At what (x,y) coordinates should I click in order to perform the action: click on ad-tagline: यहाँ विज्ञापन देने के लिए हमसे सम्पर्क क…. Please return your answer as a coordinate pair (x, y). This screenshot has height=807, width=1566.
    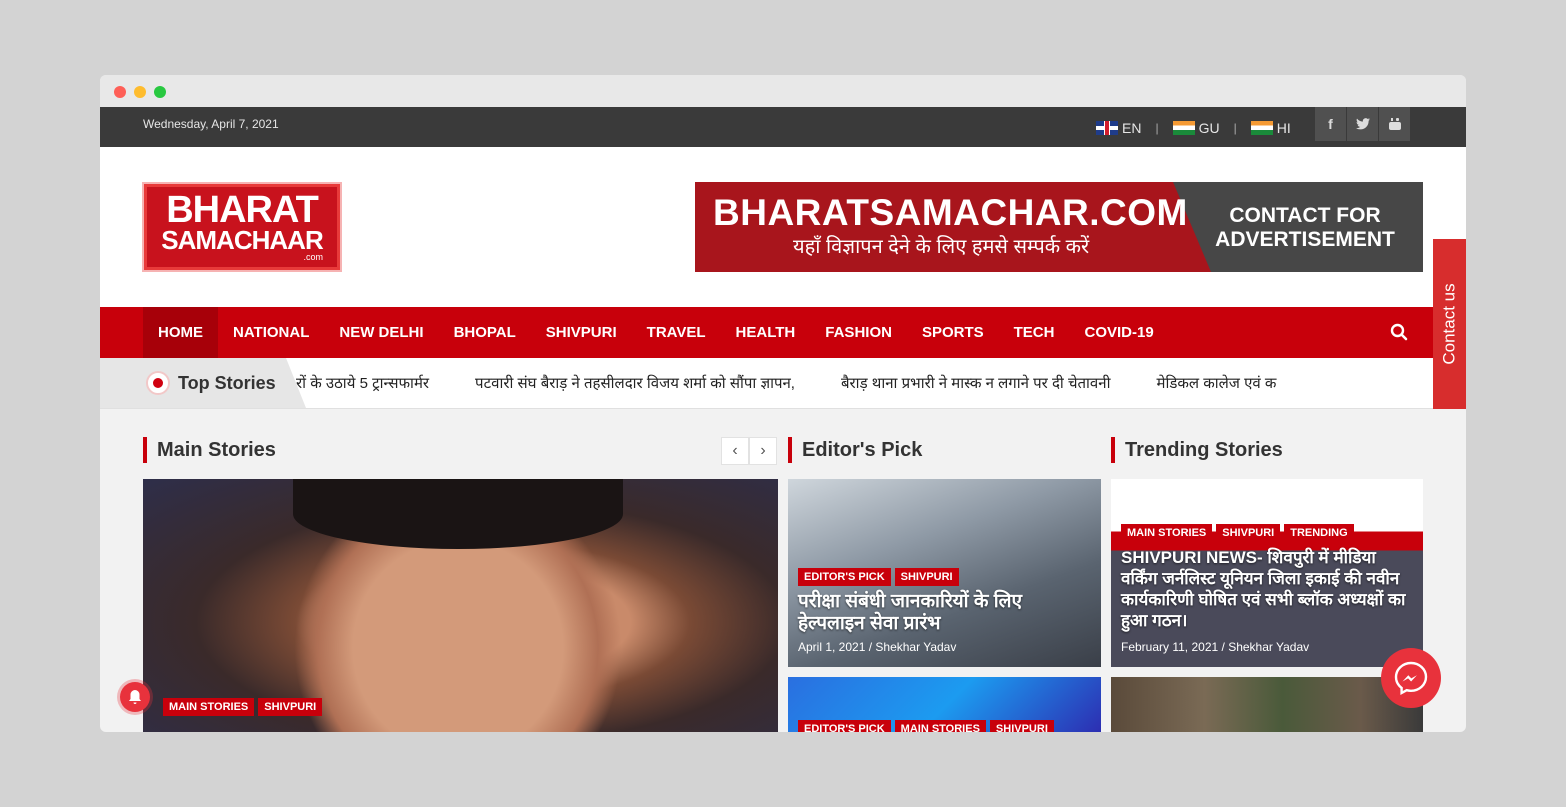
    Looking at the image, I should click on (941, 247).